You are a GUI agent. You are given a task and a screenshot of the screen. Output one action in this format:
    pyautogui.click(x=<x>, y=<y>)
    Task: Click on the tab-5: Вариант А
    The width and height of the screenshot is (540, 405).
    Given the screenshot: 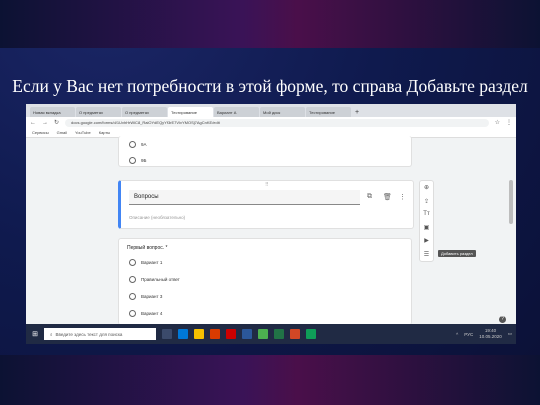 What is the action you would take?
    pyautogui.click(x=236, y=112)
    